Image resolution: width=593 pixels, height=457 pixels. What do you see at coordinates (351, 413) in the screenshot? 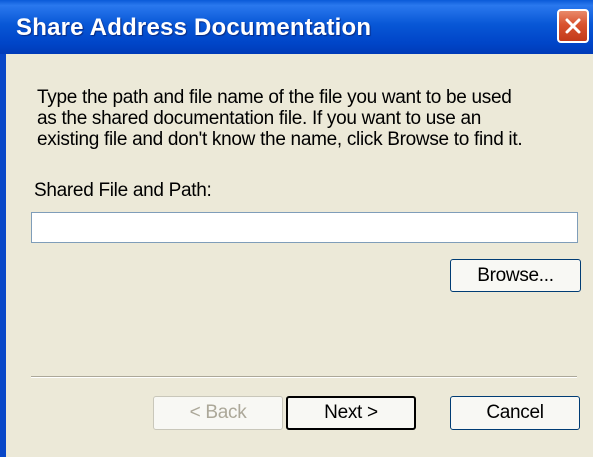
I see `next-button: Next >` at bounding box center [351, 413].